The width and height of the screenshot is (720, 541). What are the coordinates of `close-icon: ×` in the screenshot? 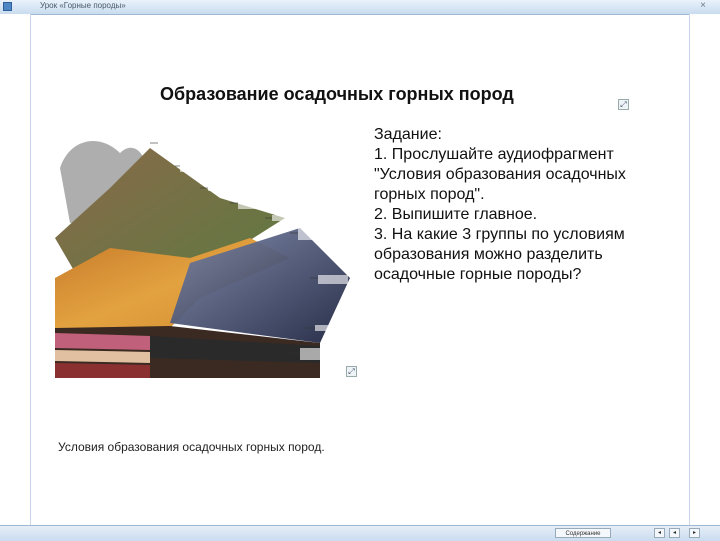 It's located at (703, 5).